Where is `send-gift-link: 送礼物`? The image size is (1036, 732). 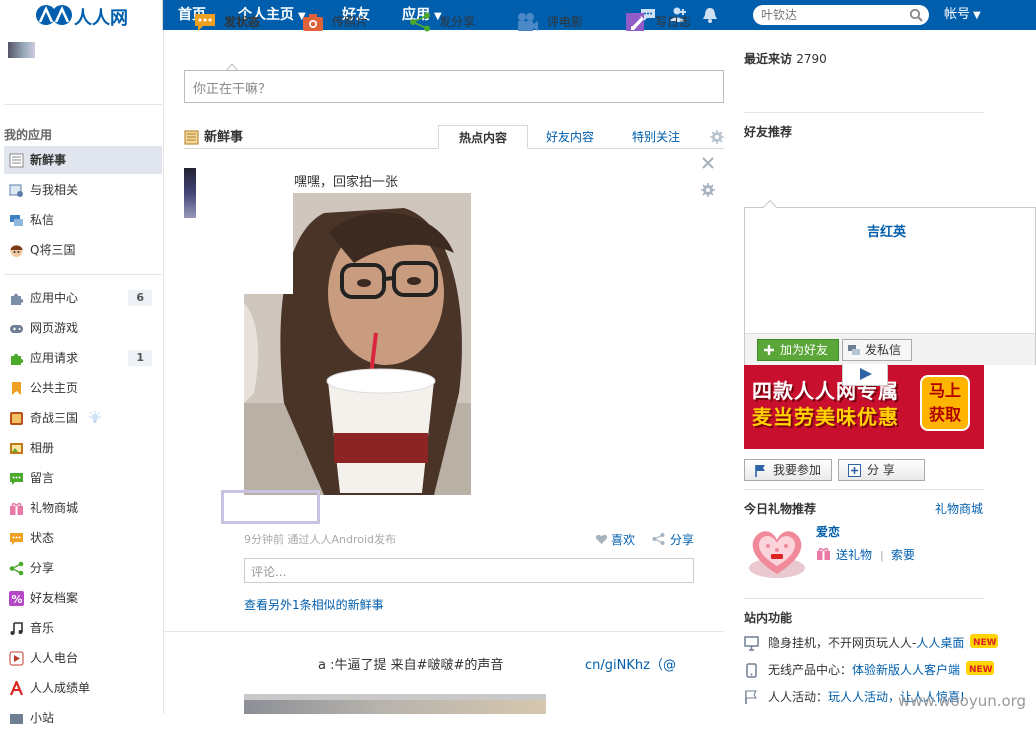 send-gift-link: 送礼物 is located at coordinates (844, 554).